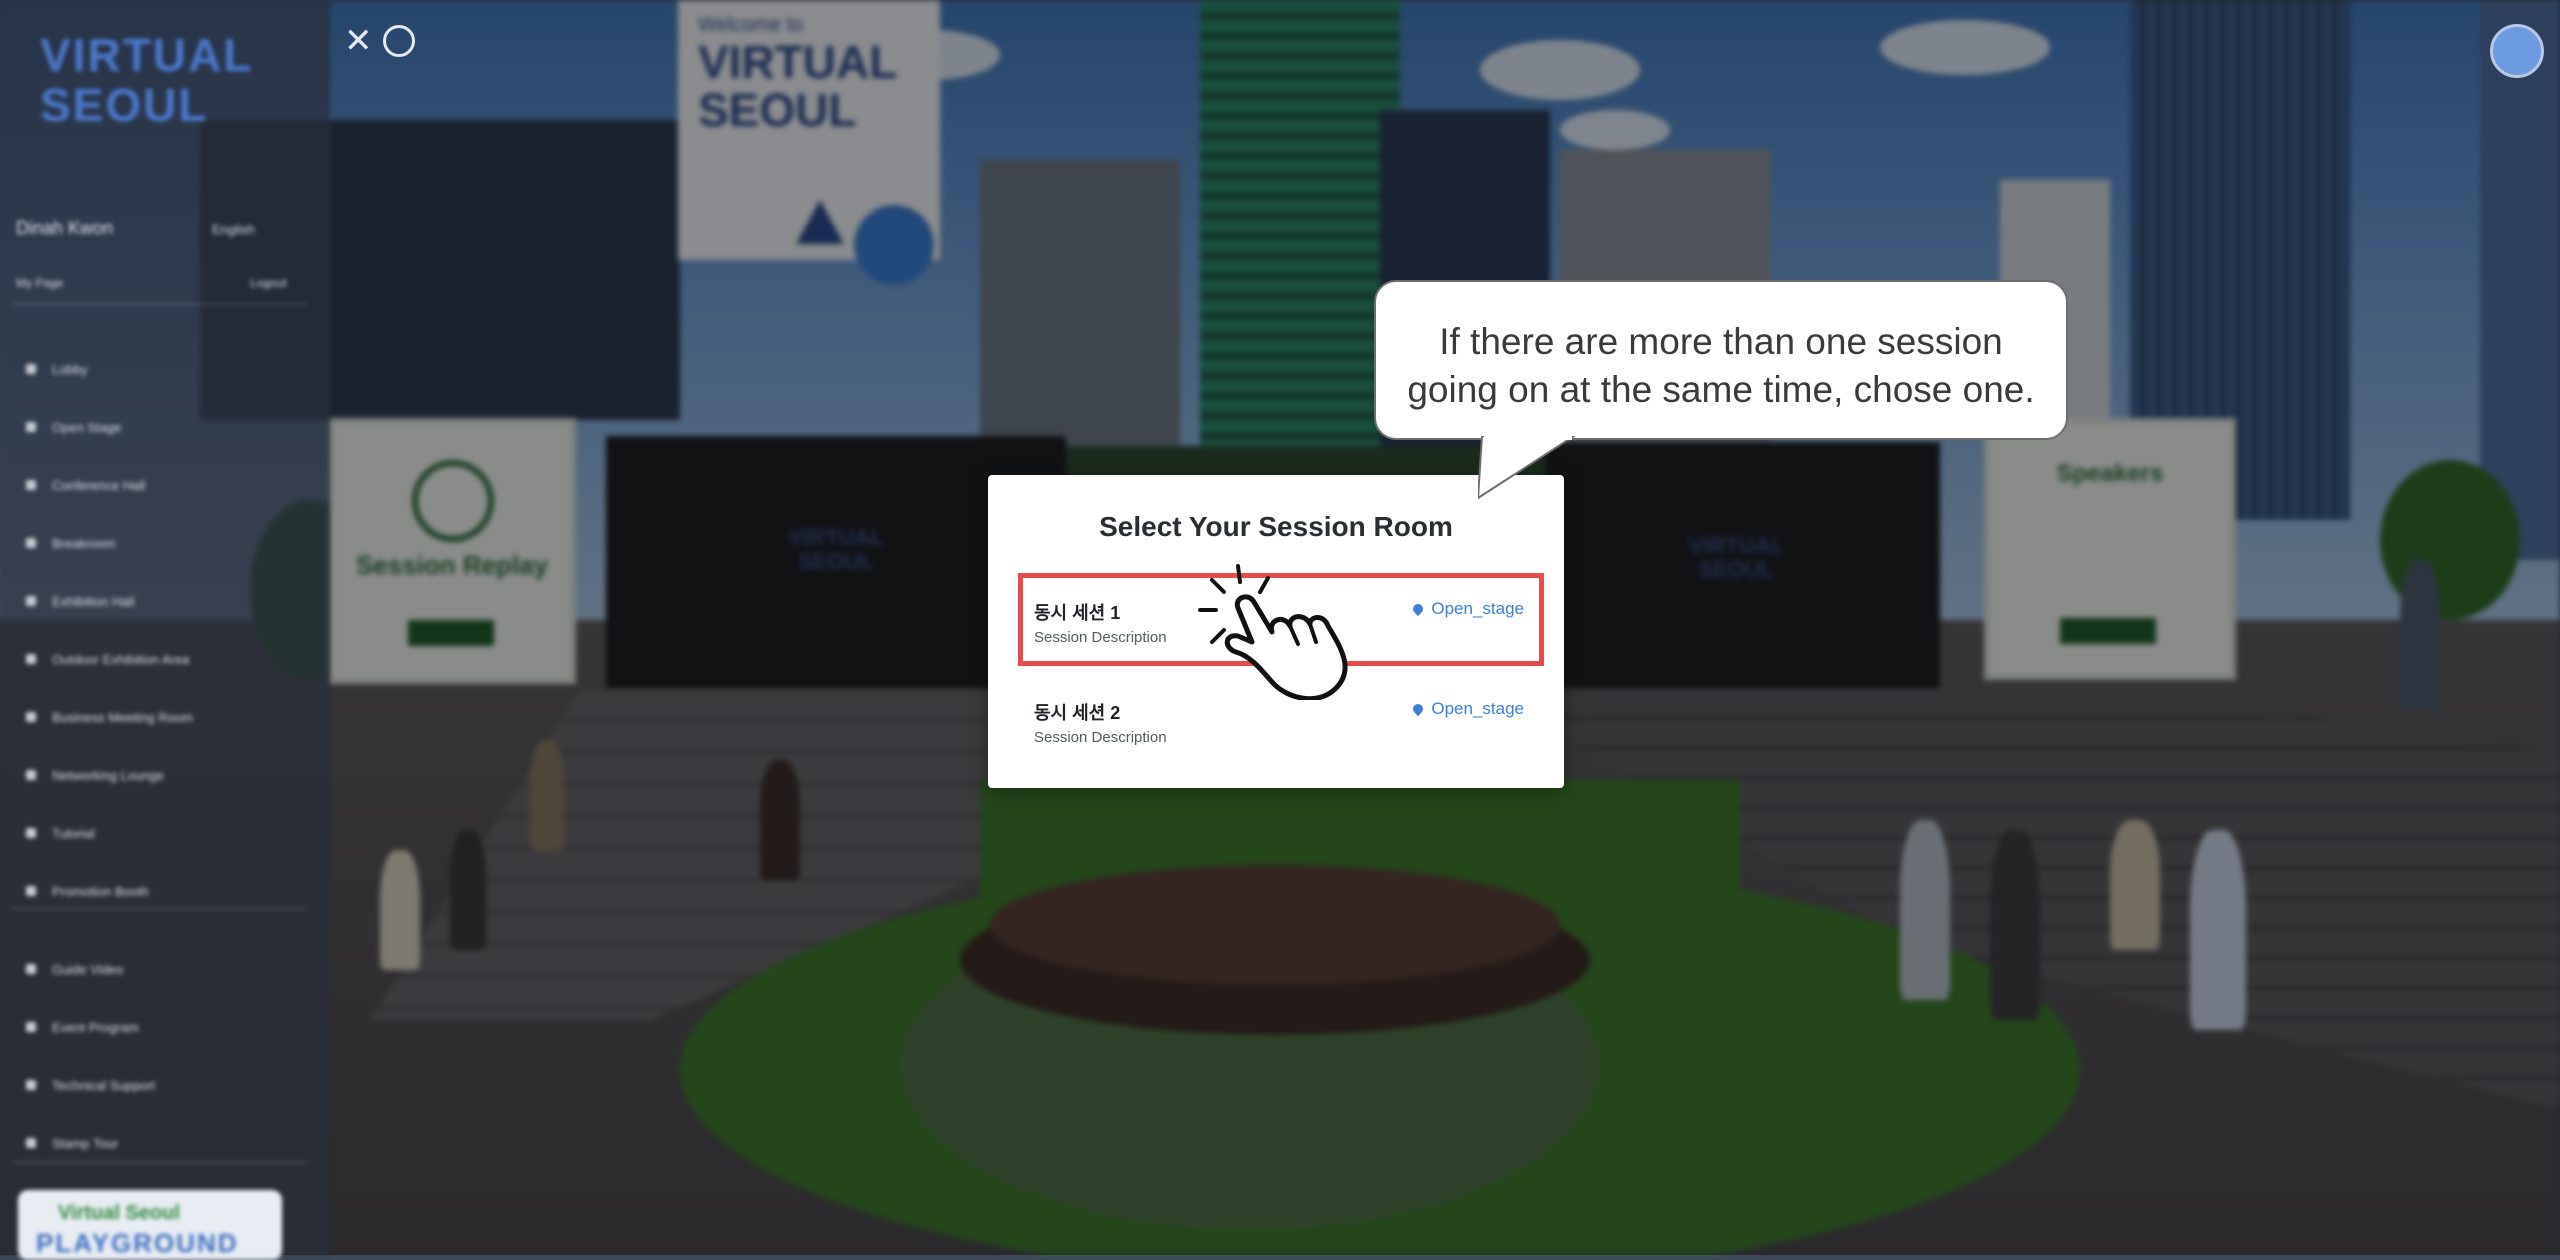 The height and width of the screenshot is (1260, 2560). I want to click on badge-line2: PLAYGROUND, so click(137, 1243).